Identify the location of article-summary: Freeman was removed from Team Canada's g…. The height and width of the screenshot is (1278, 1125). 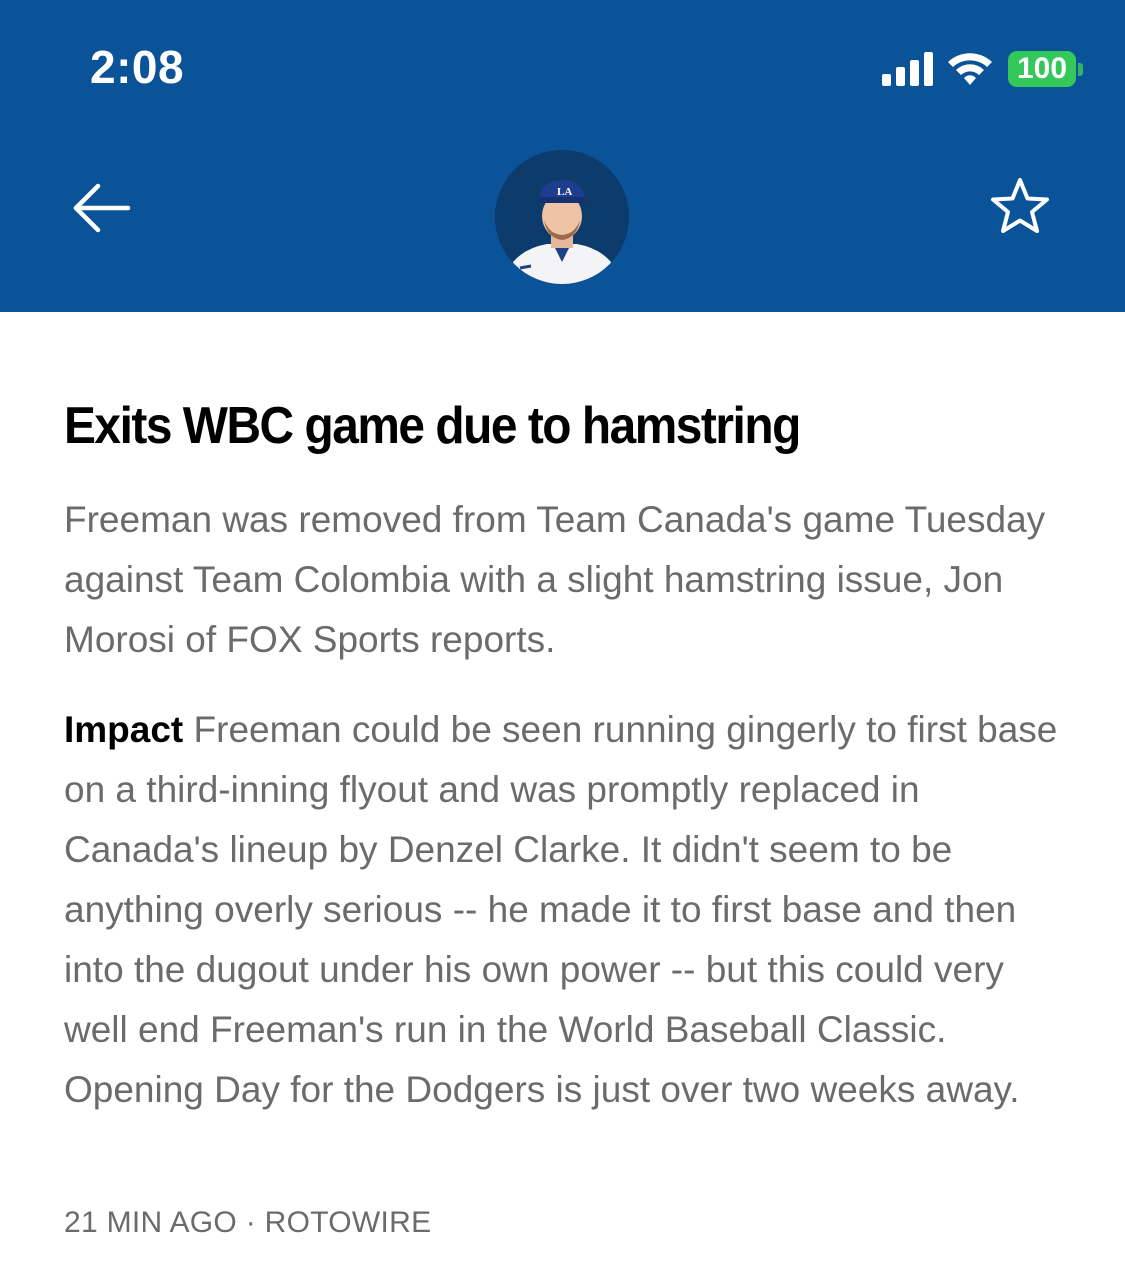
(555, 579).